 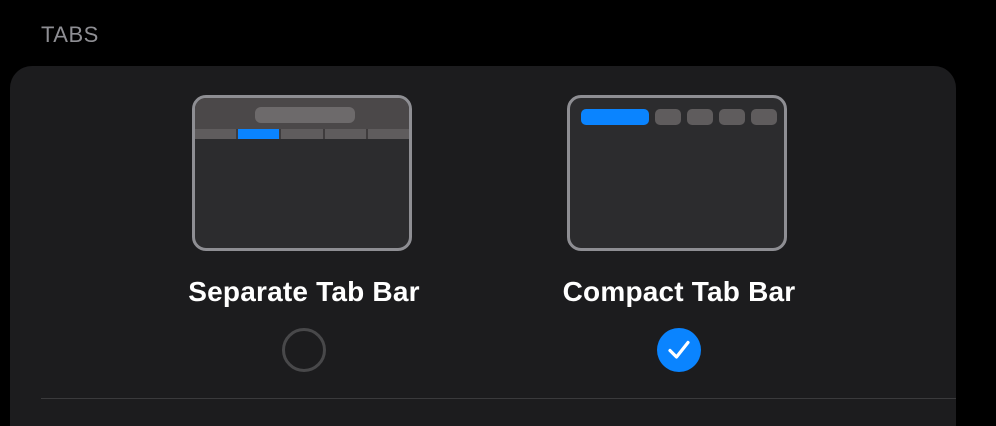 I want to click on separate-tab-bar-label: Separate Tab Bar, so click(x=304, y=292).